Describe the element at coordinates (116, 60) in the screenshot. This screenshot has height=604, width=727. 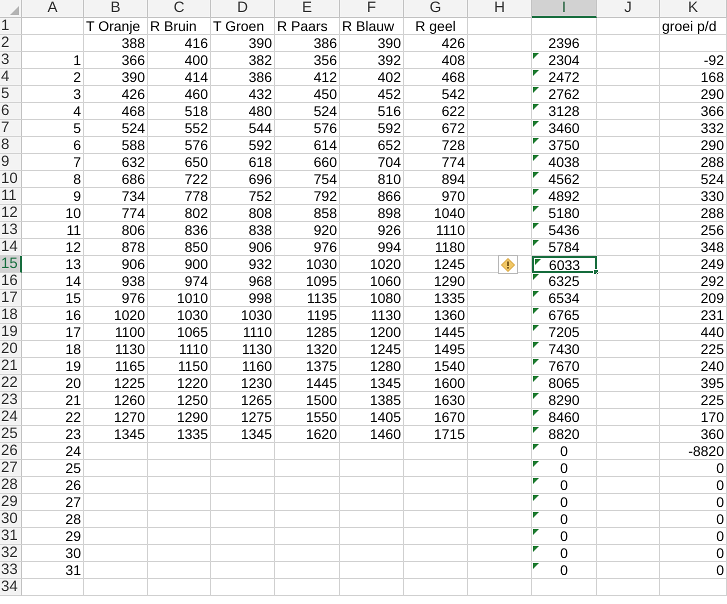
I see `table-cell: 366` at that location.